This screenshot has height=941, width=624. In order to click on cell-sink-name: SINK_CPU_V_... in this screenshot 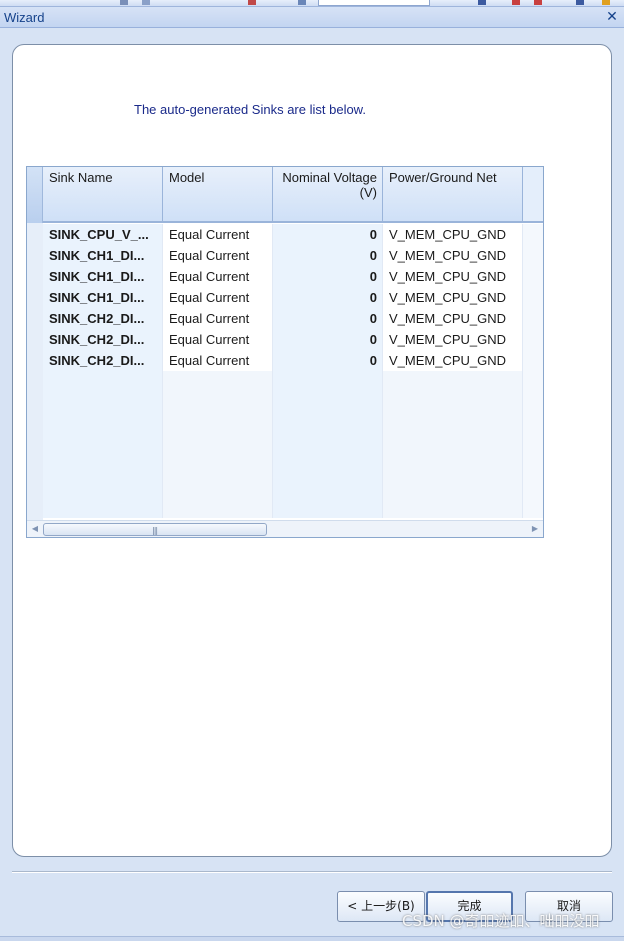, I will do `click(103, 234)`.